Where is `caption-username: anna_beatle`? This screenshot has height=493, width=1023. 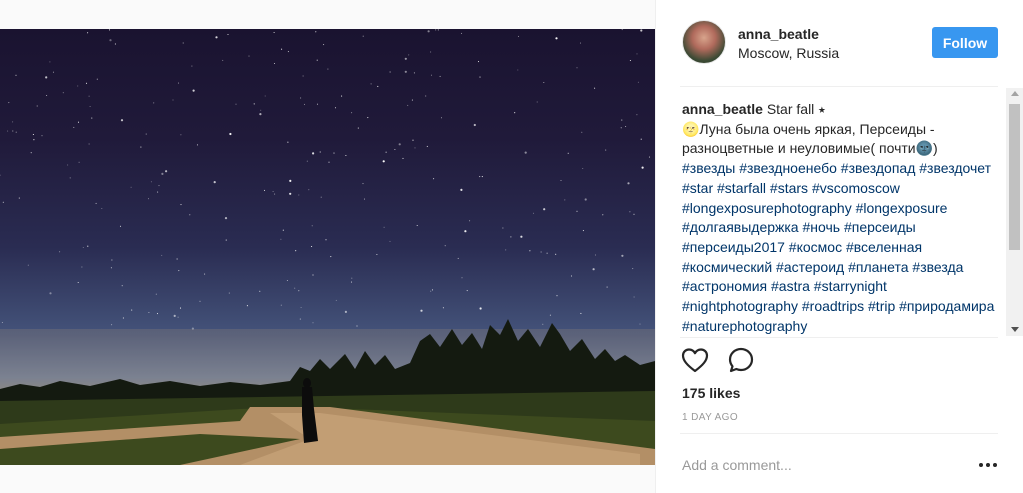
caption-username: anna_beatle is located at coordinates (722, 109).